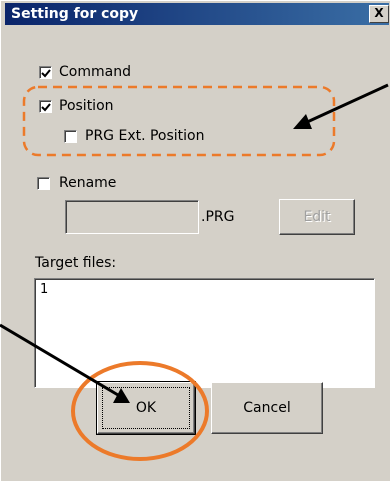 Image resolution: width=390 pixels, height=481 pixels. What do you see at coordinates (95, 72) in the screenshot?
I see `command-label: Command` at bounding box center [95, 72].